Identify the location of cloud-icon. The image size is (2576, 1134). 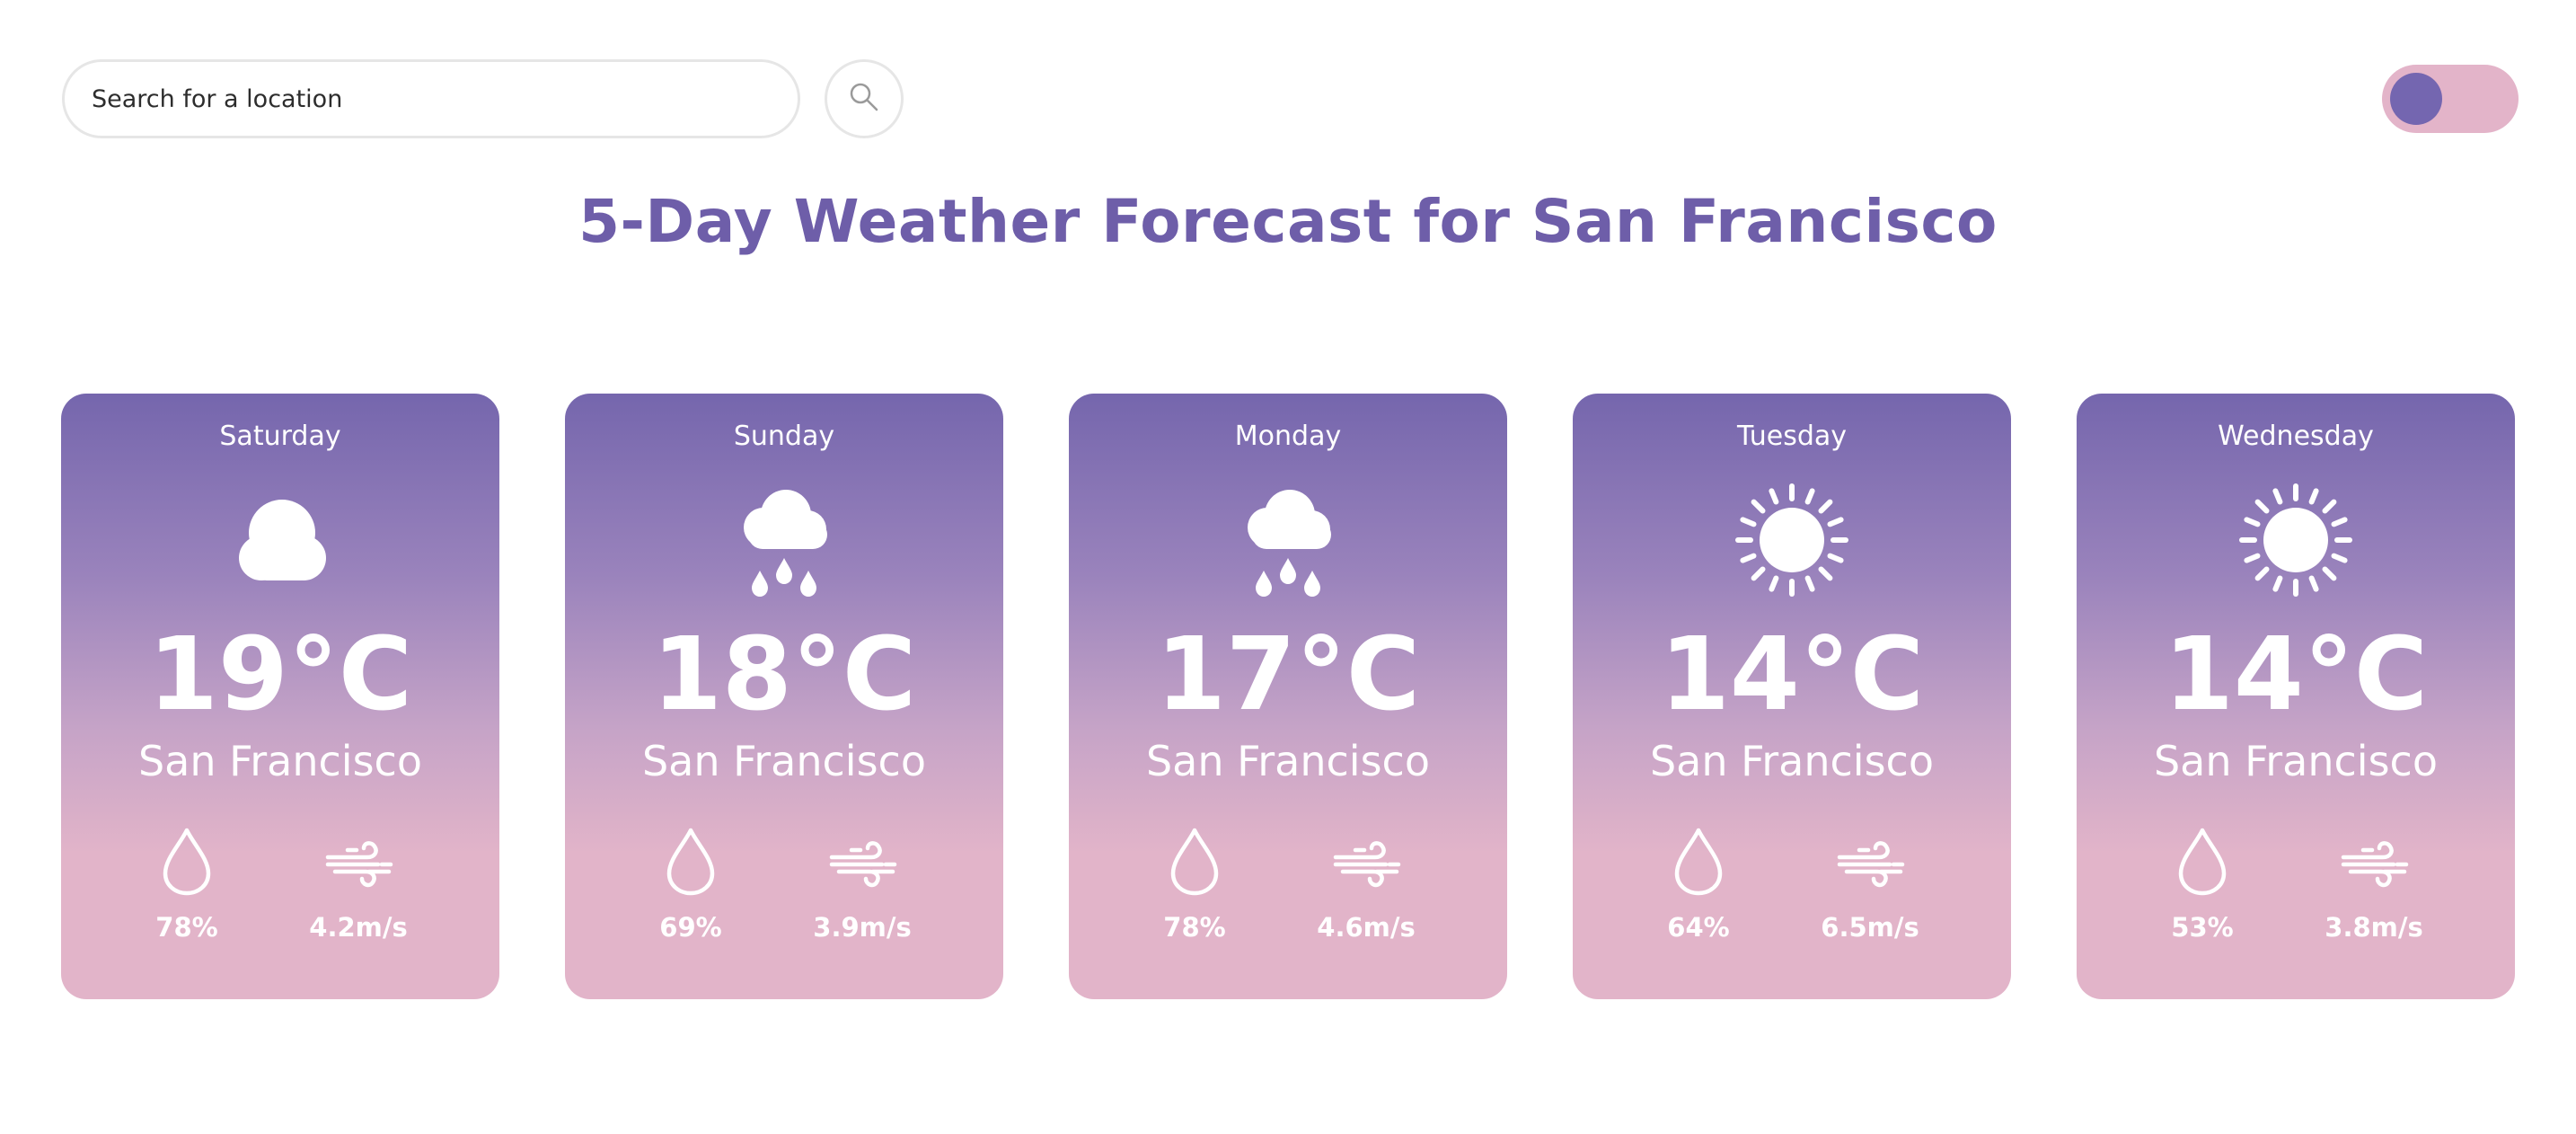
(280, 546).